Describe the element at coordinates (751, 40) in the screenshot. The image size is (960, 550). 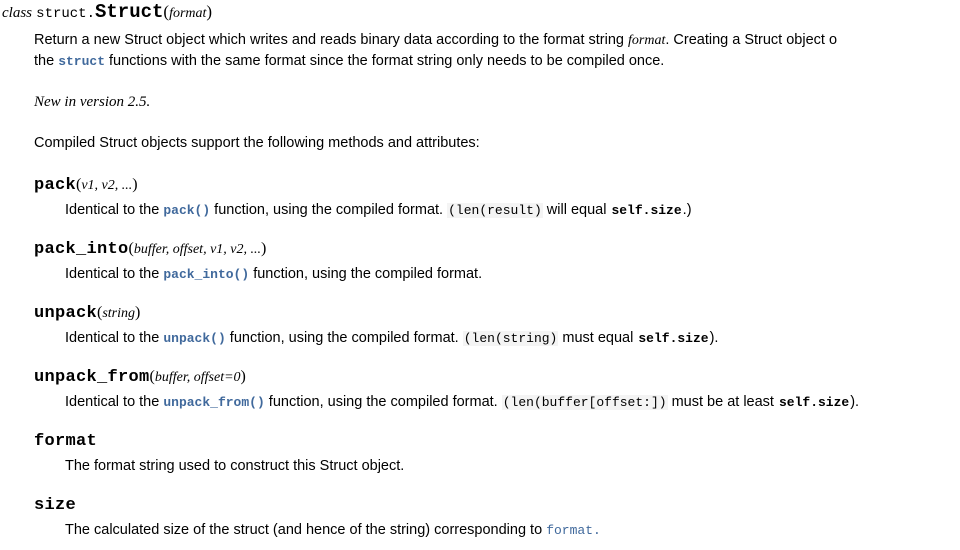
I see `intro-text-2: . Creating a Struct object o` at that location.